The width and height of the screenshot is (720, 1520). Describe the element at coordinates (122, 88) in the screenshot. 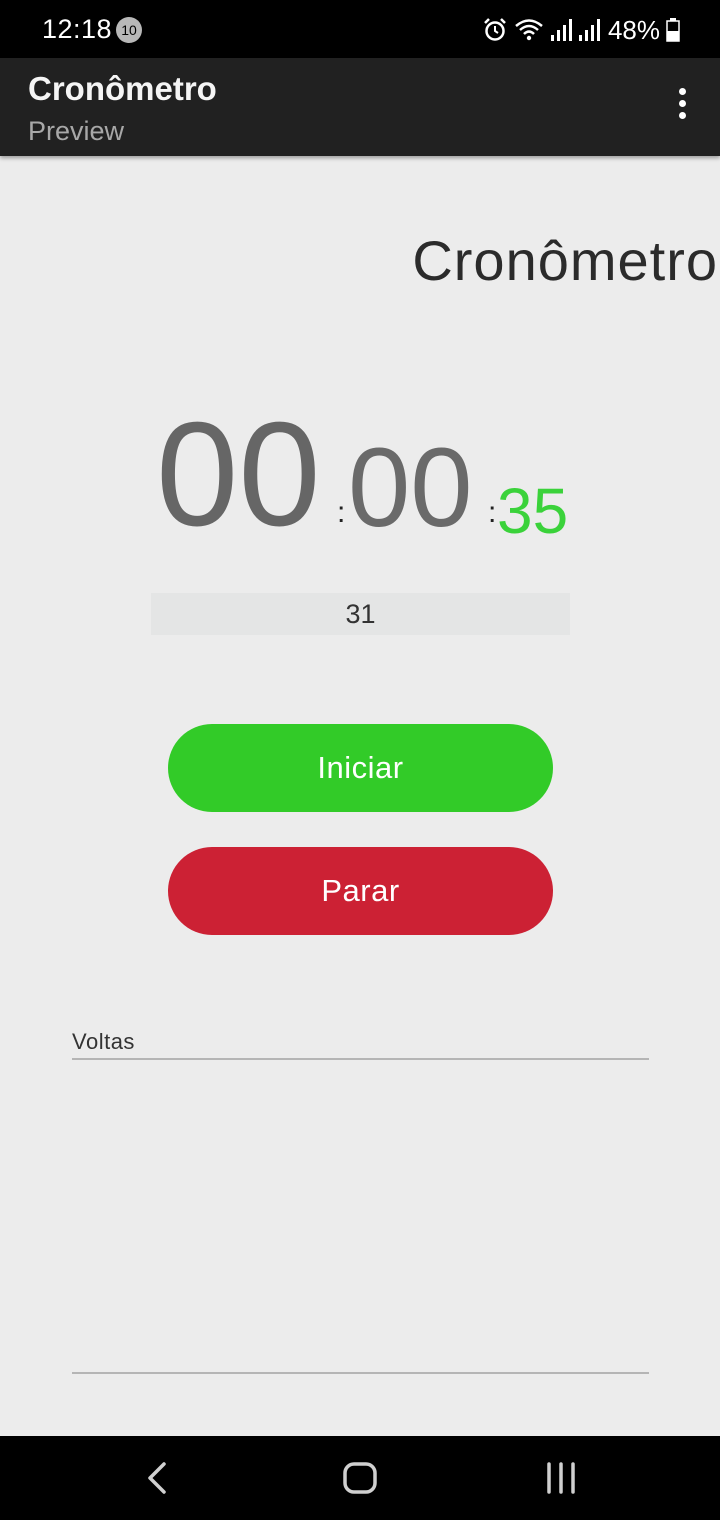

I see `app-title: Cronômetro` at that location.